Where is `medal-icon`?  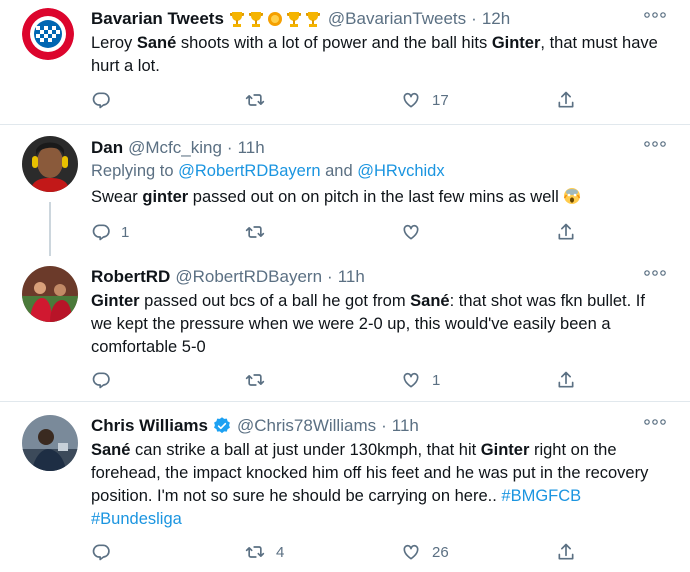
medal-icon is located at coordinates (274, 19).